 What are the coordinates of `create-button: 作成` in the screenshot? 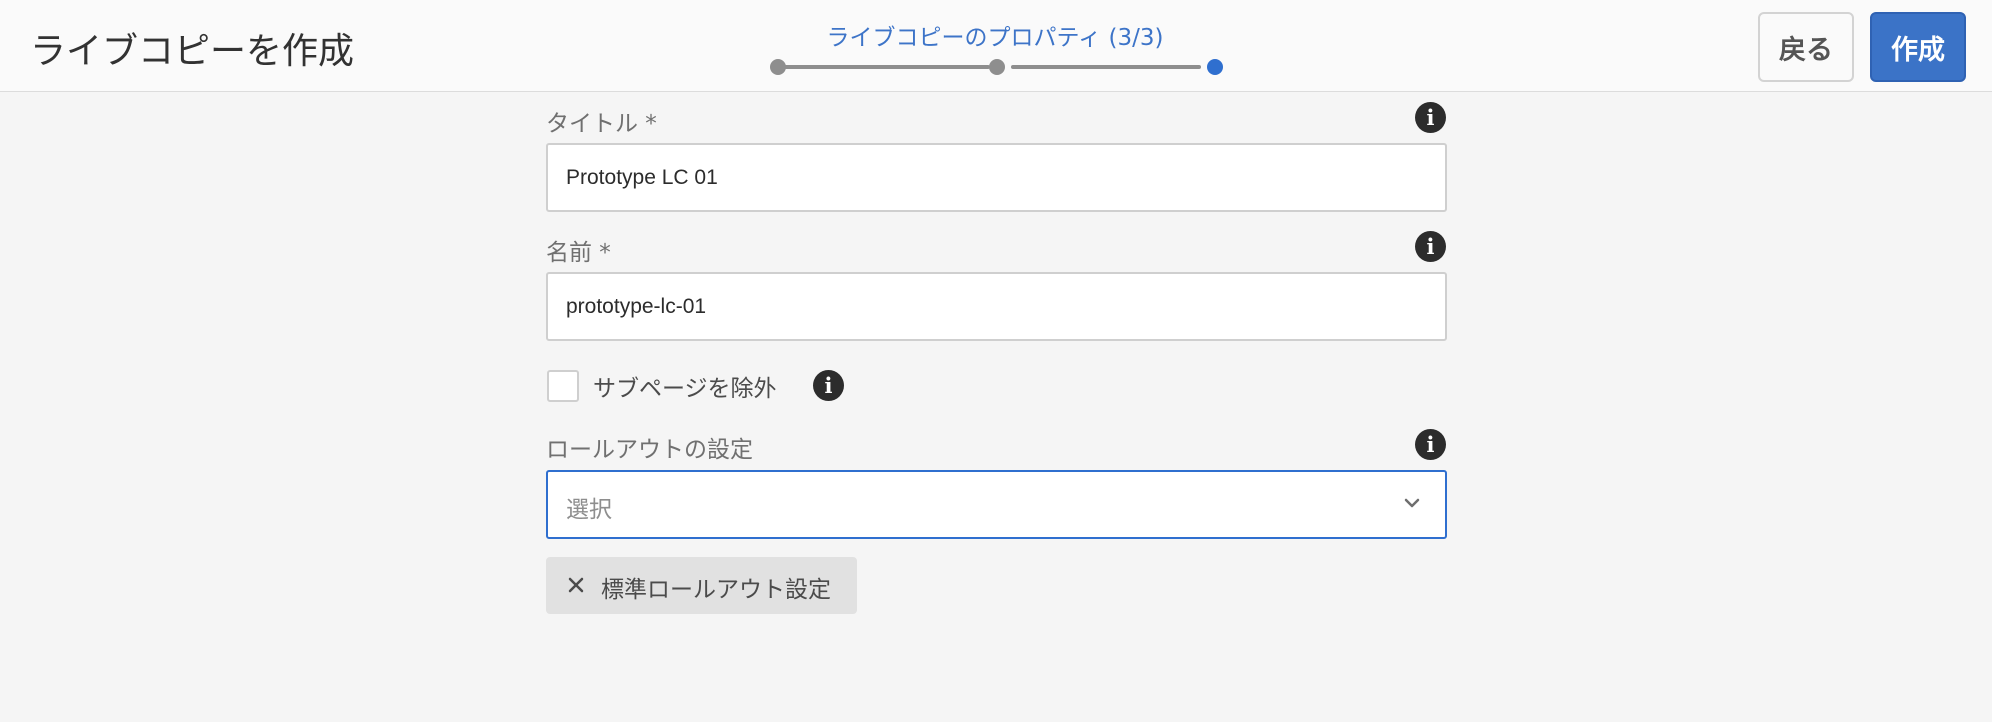 It's located at (1918, 47).